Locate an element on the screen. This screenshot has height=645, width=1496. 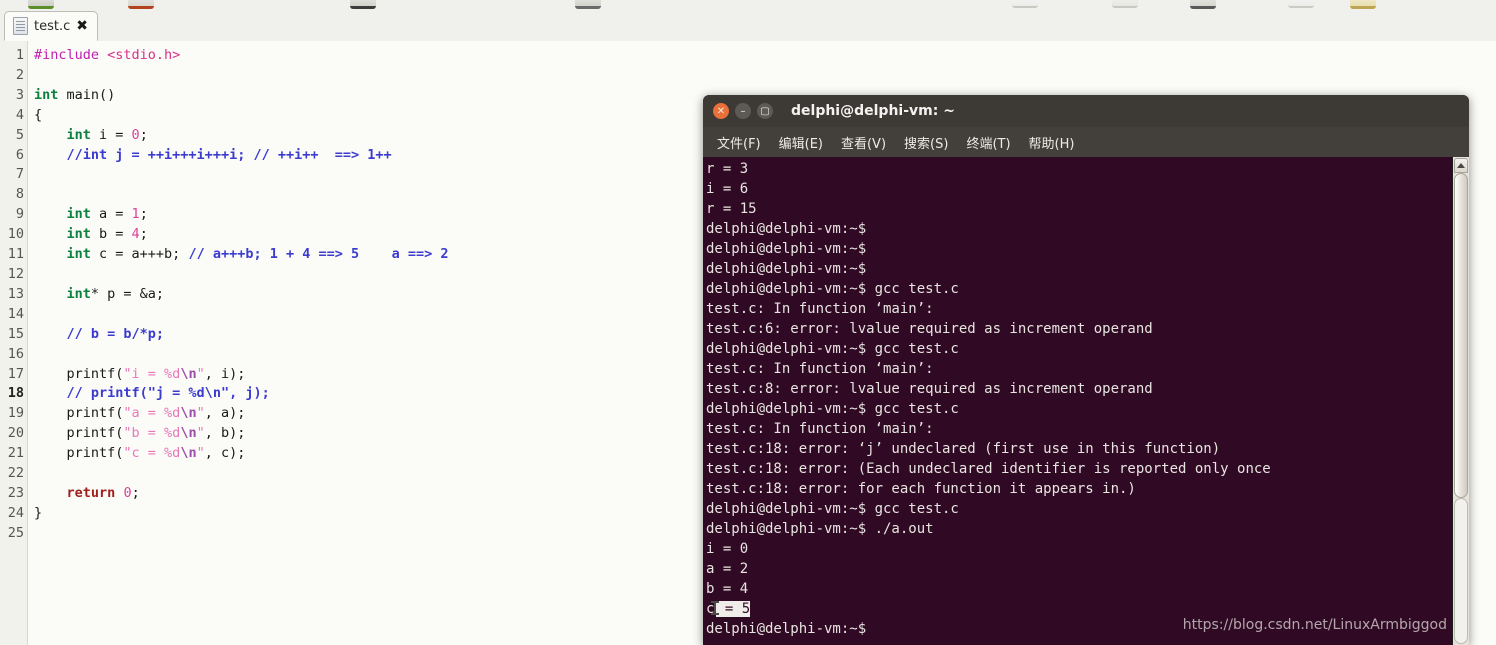
code-token: , b); is located at coordinates (225, 433).